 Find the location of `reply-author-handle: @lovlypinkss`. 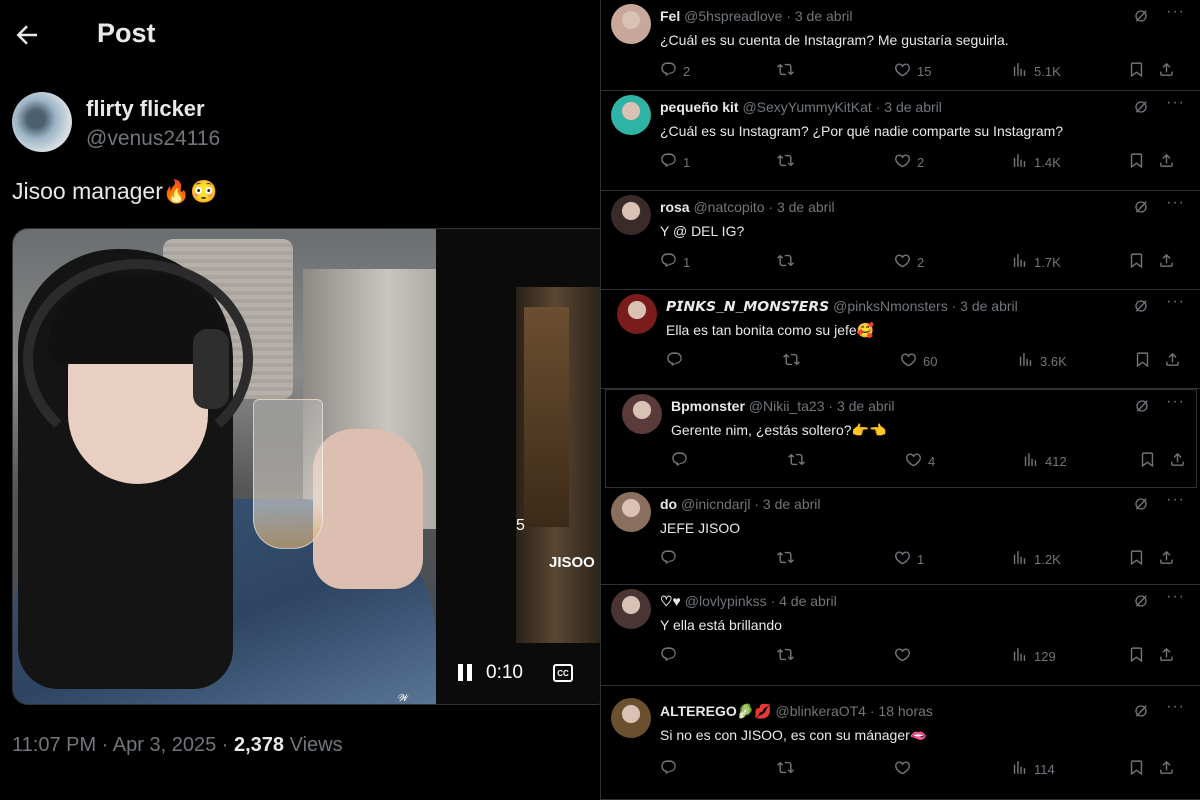

reply-author-handle: @lovlypinkss is located at coordinates (726, 601).